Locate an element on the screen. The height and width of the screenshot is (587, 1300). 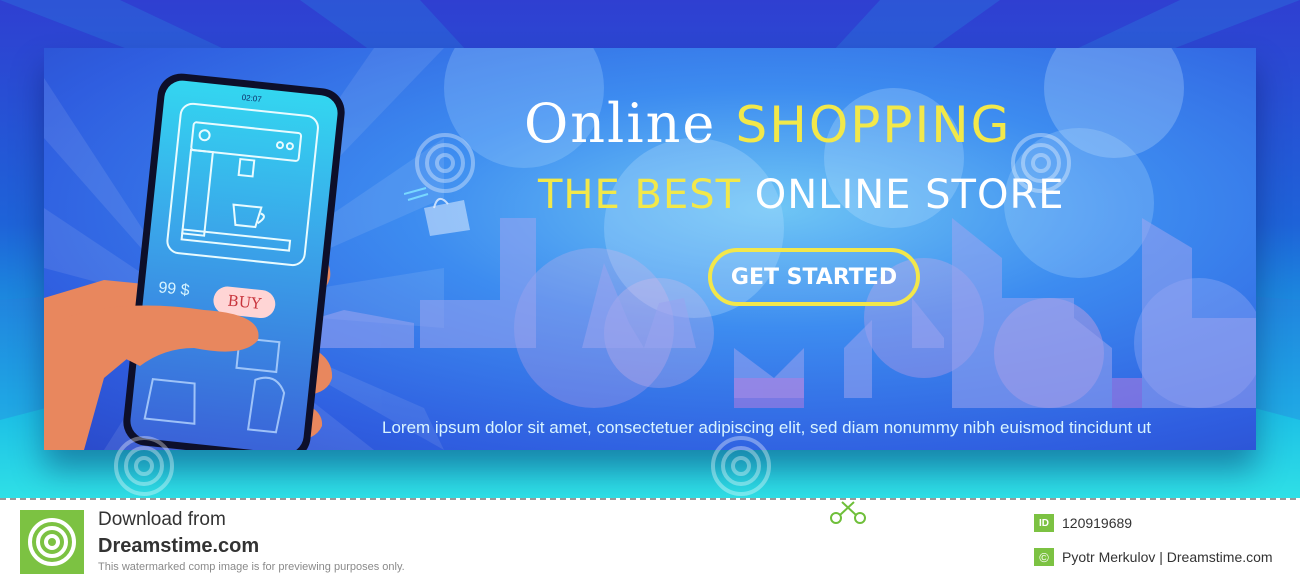
subtitle-online-store: ONLINE STORE is located at coordinates (909, 195).